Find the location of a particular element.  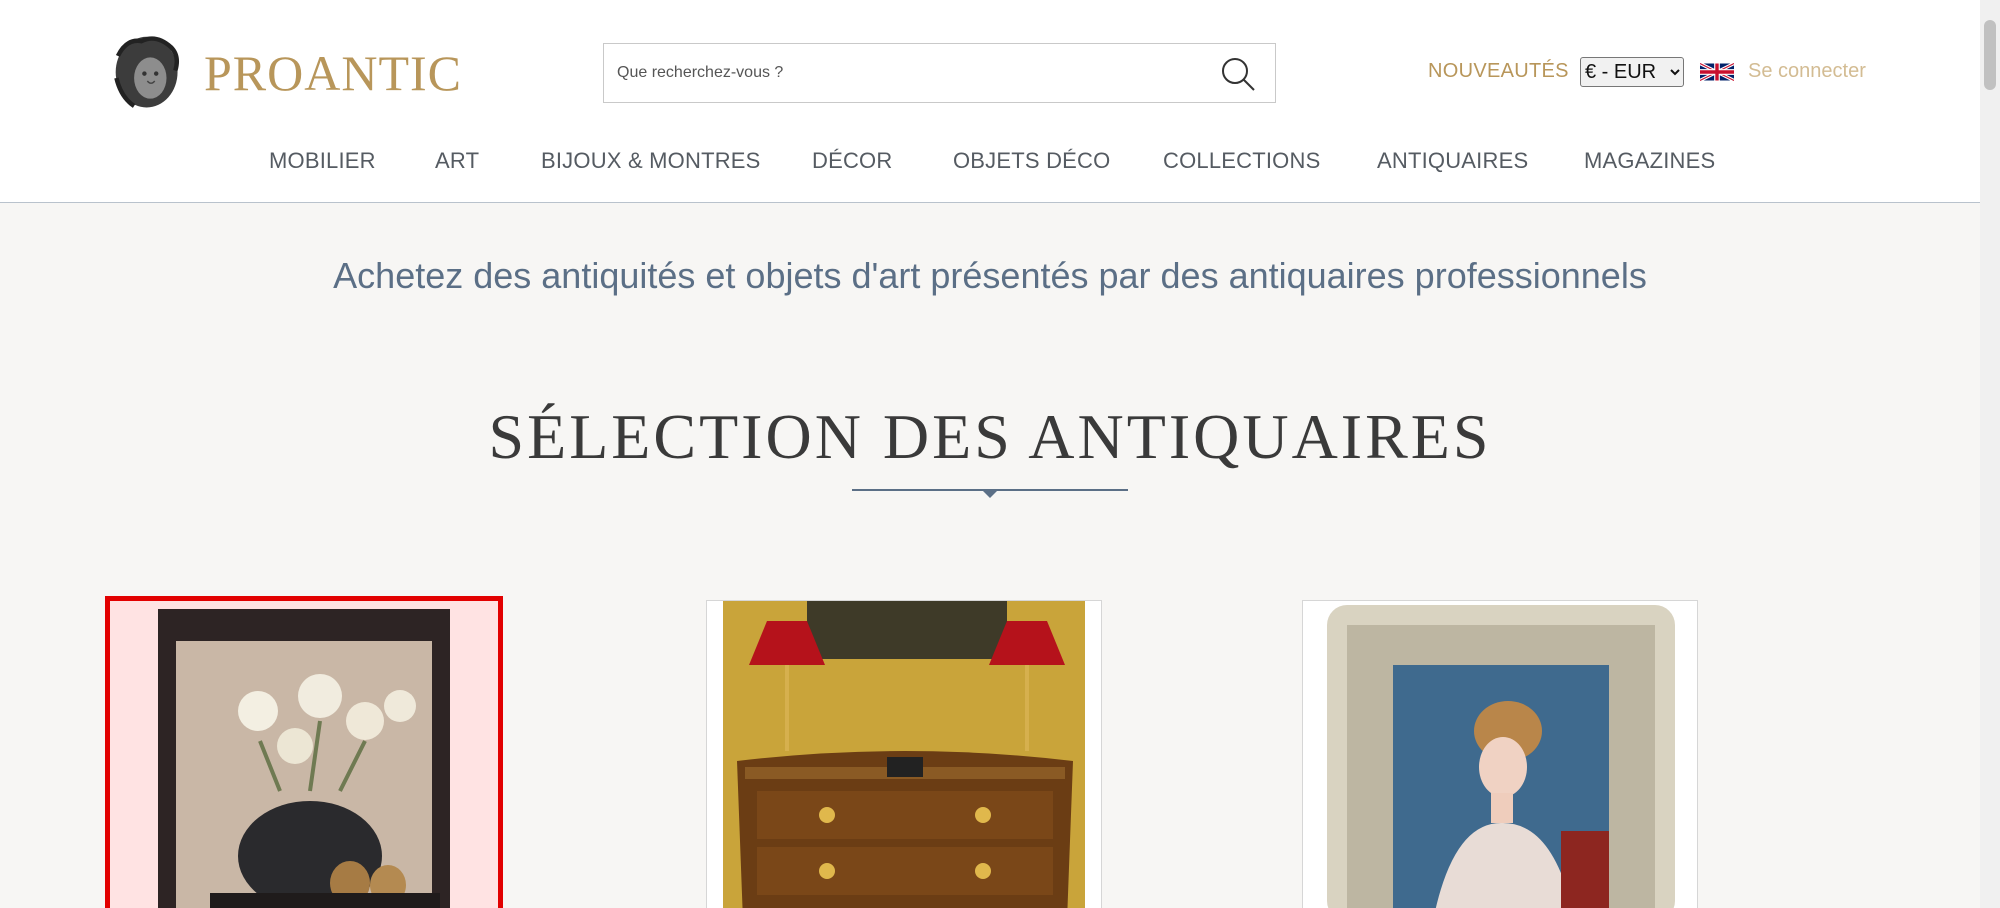

product-image-still-life is located at coordinates (304, 754).